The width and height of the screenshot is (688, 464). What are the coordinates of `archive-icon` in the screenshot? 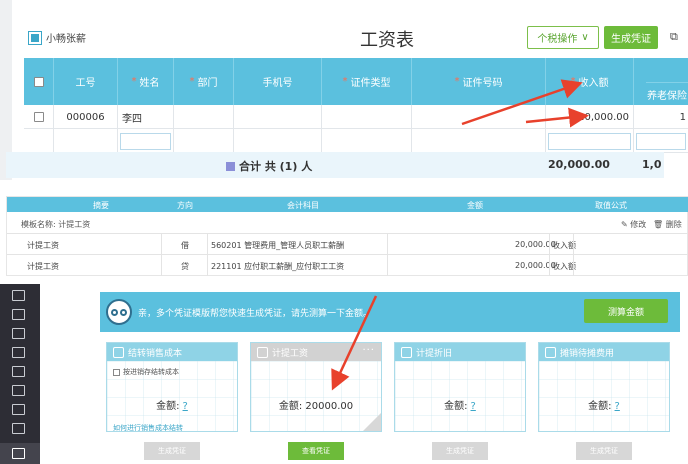 It's located at (18, 390).